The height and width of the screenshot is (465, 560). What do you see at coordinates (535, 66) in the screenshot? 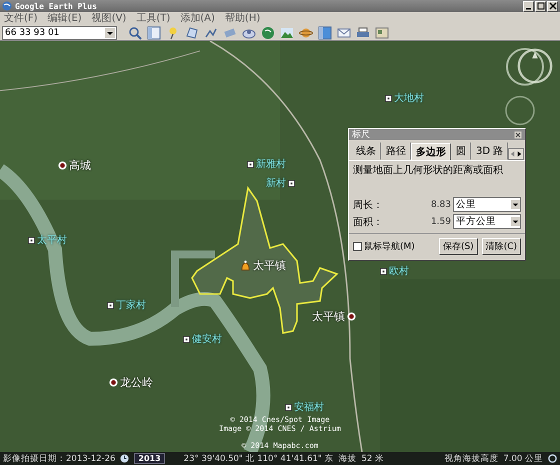
I see `compass-icon` at bounding box center [535, 66].